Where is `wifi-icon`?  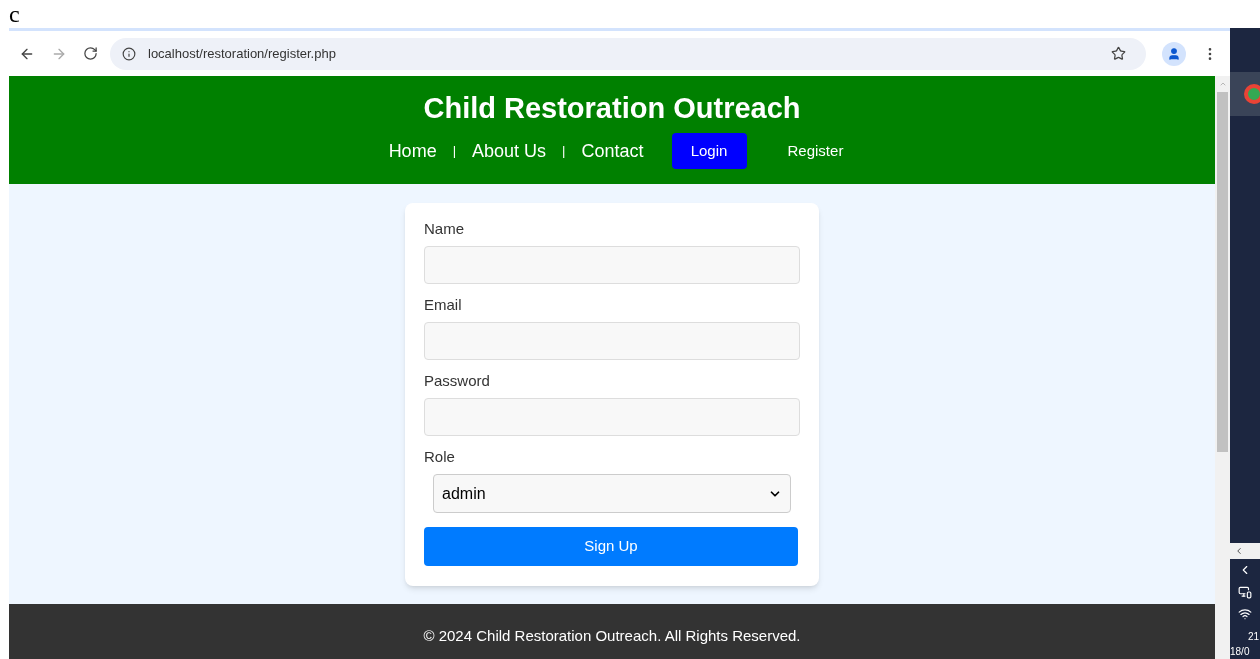
wifi-icon is located at coordinates (1245, 614).